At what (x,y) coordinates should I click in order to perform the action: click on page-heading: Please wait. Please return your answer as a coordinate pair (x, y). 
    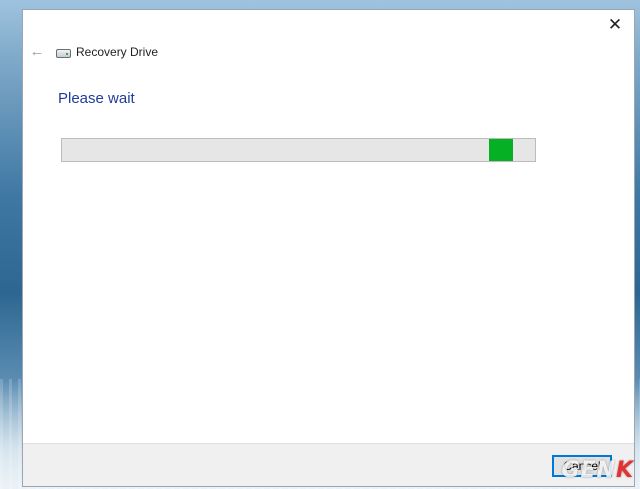
    Looking at the image, I should click on (96, 98).